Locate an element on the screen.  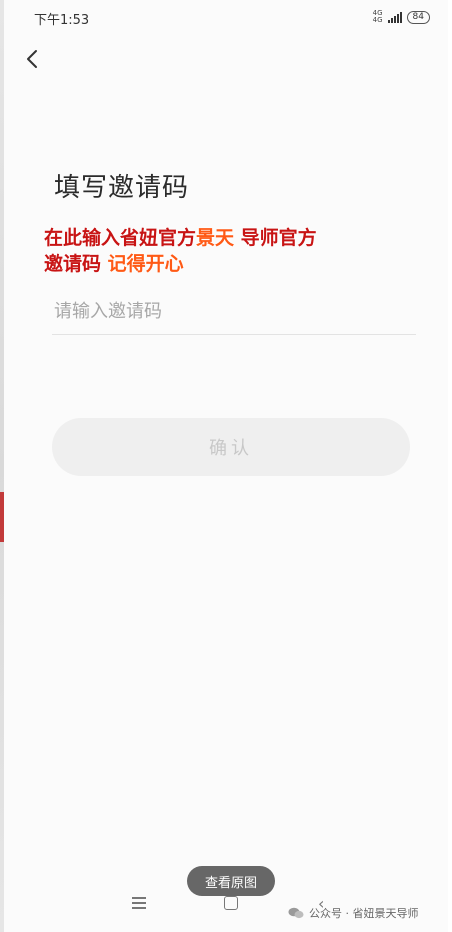
back-arrow-icon is located at coordinates (33, 59).